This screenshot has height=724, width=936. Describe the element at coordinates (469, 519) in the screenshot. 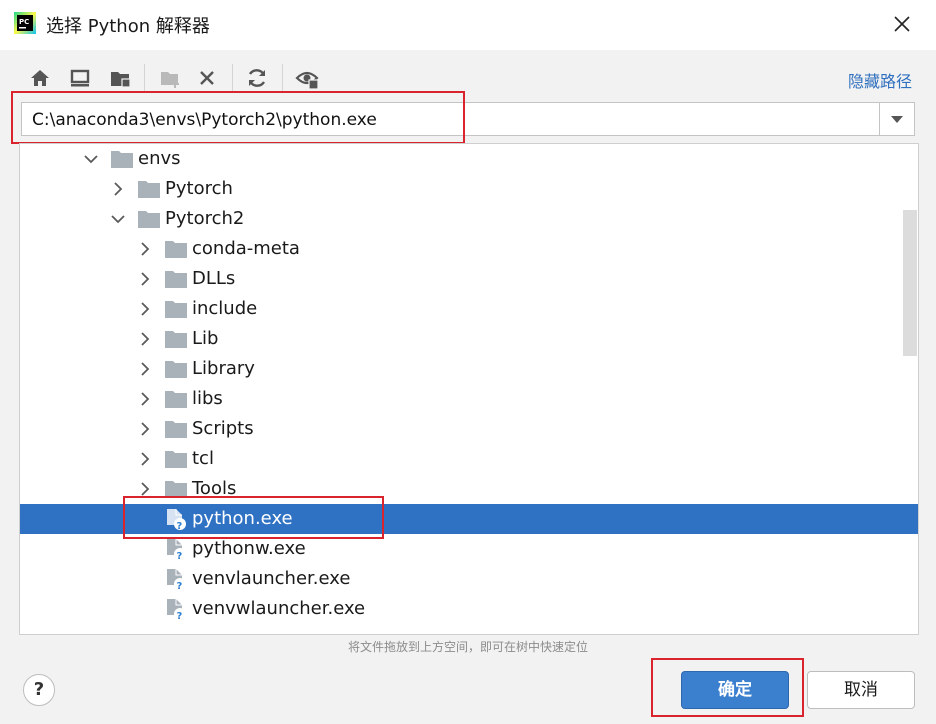

I see `tree-file-row: ? python.exe` at that location.